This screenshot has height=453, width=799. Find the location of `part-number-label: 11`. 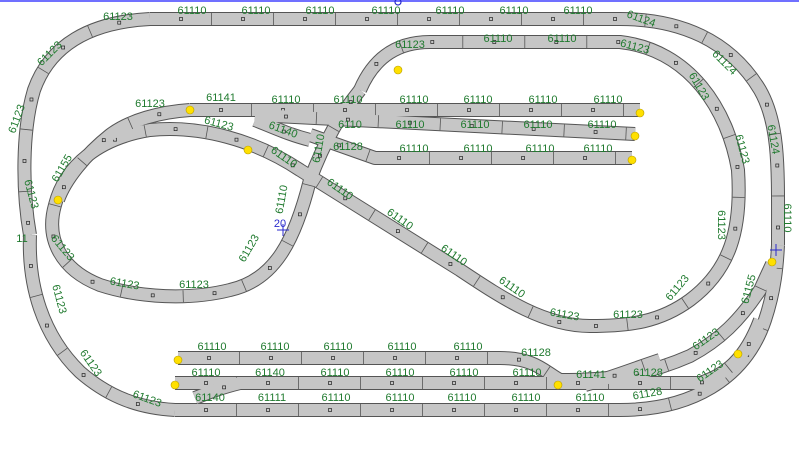

part-number-label: 11 is located at coordinates (21, 239).